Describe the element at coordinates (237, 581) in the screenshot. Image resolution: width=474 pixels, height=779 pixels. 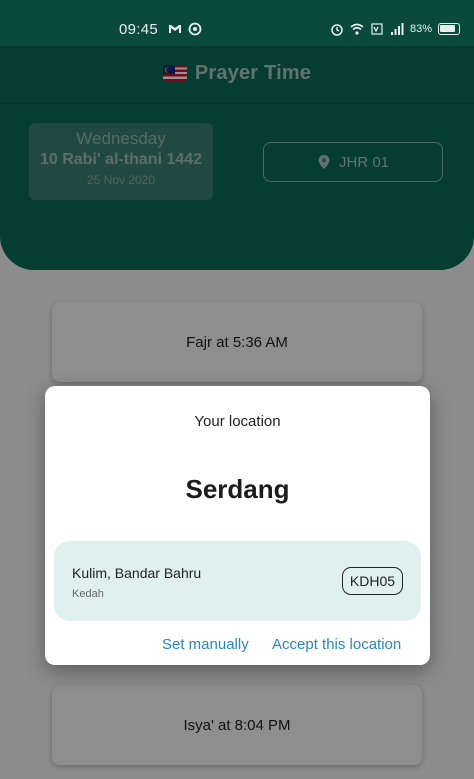
I see `location-suggestion: Kulim, Bandar Bahru Kedah KDH05` at that location.